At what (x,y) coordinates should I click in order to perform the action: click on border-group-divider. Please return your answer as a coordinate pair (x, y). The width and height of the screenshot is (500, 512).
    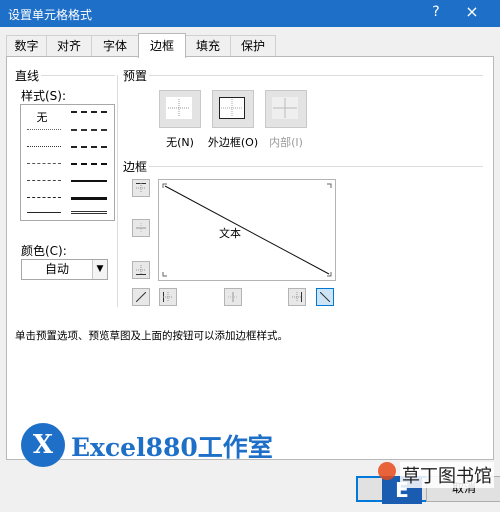
    Looking at the image, I should click on (316, 166).